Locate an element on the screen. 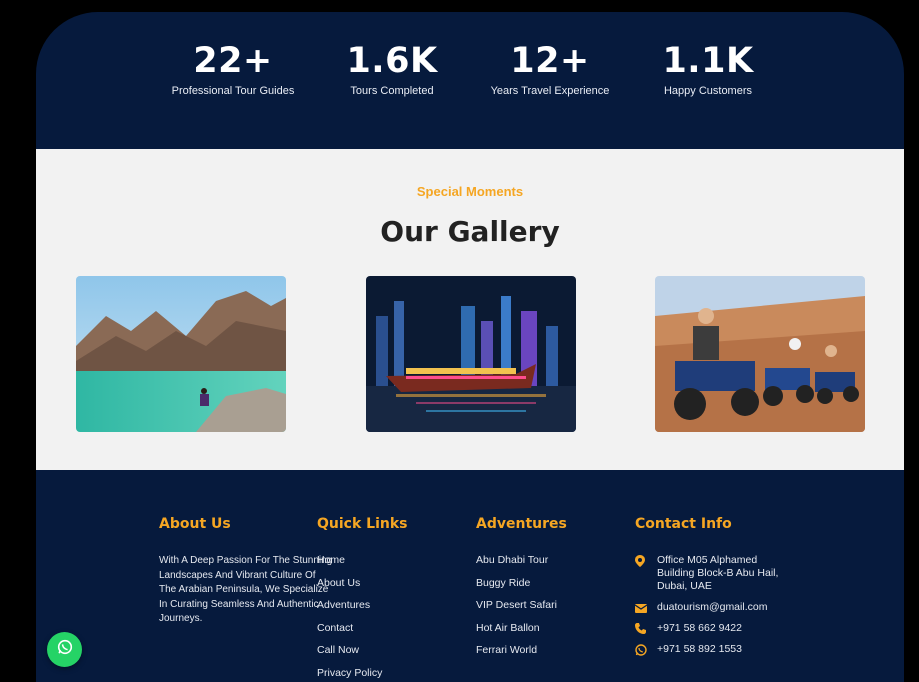 This screenshot has width=919, height=682. contact-phone: +971 58 662 9422 is located at coordinates (711, 628).